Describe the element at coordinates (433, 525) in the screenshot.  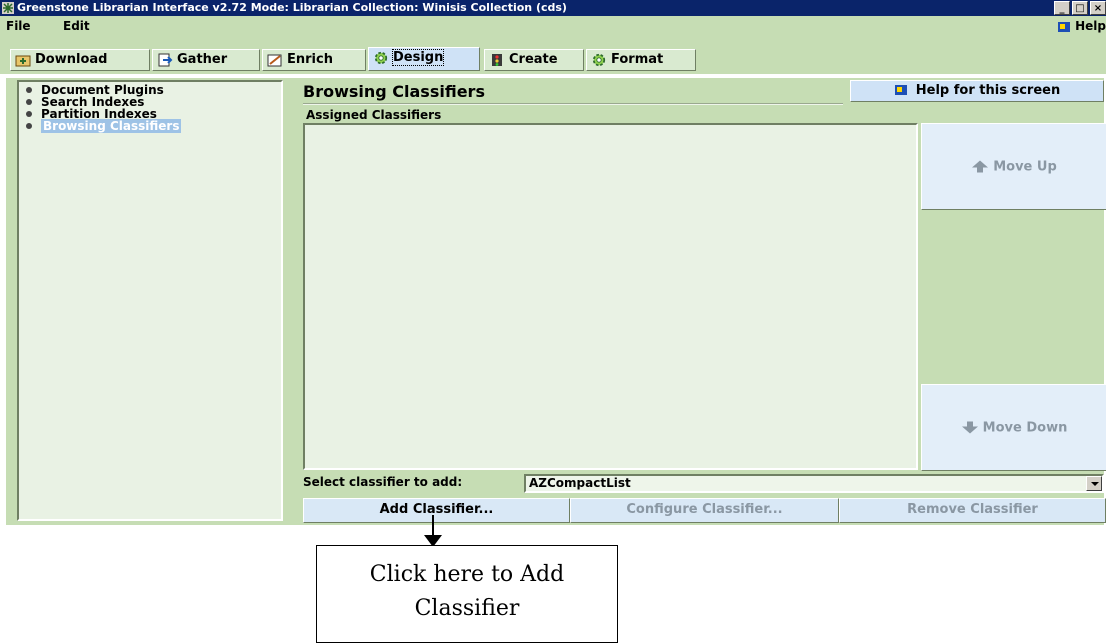
I see `callout-pointer-line` at that location.